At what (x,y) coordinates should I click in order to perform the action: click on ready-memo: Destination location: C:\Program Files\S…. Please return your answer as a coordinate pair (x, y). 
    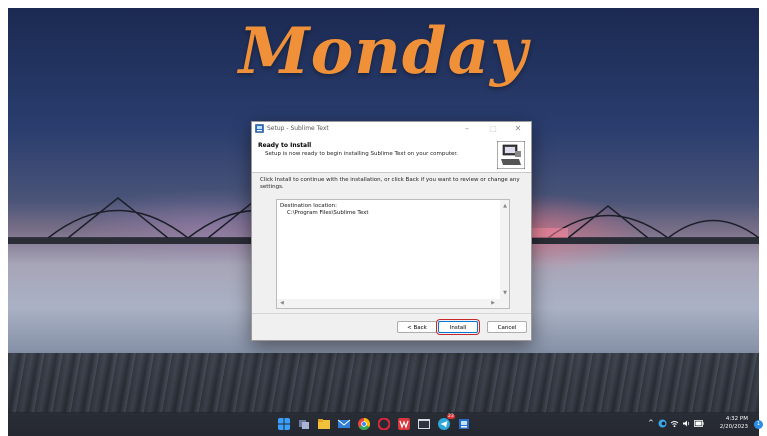
    Looking at the image, I should click on (393, 254).